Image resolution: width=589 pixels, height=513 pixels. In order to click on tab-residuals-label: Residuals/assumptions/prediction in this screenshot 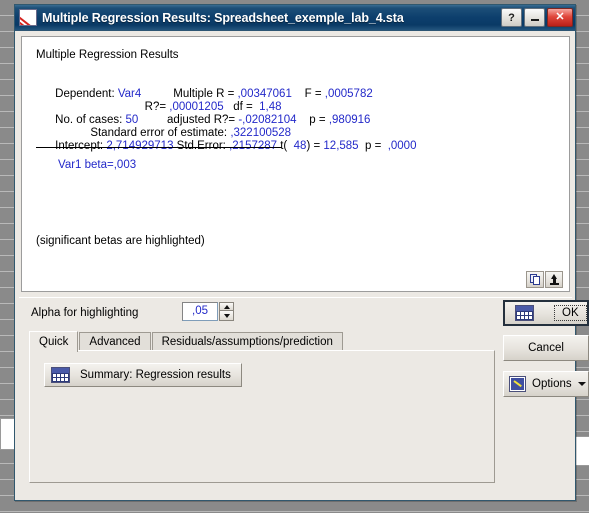, I will do `click(247, 342)`.